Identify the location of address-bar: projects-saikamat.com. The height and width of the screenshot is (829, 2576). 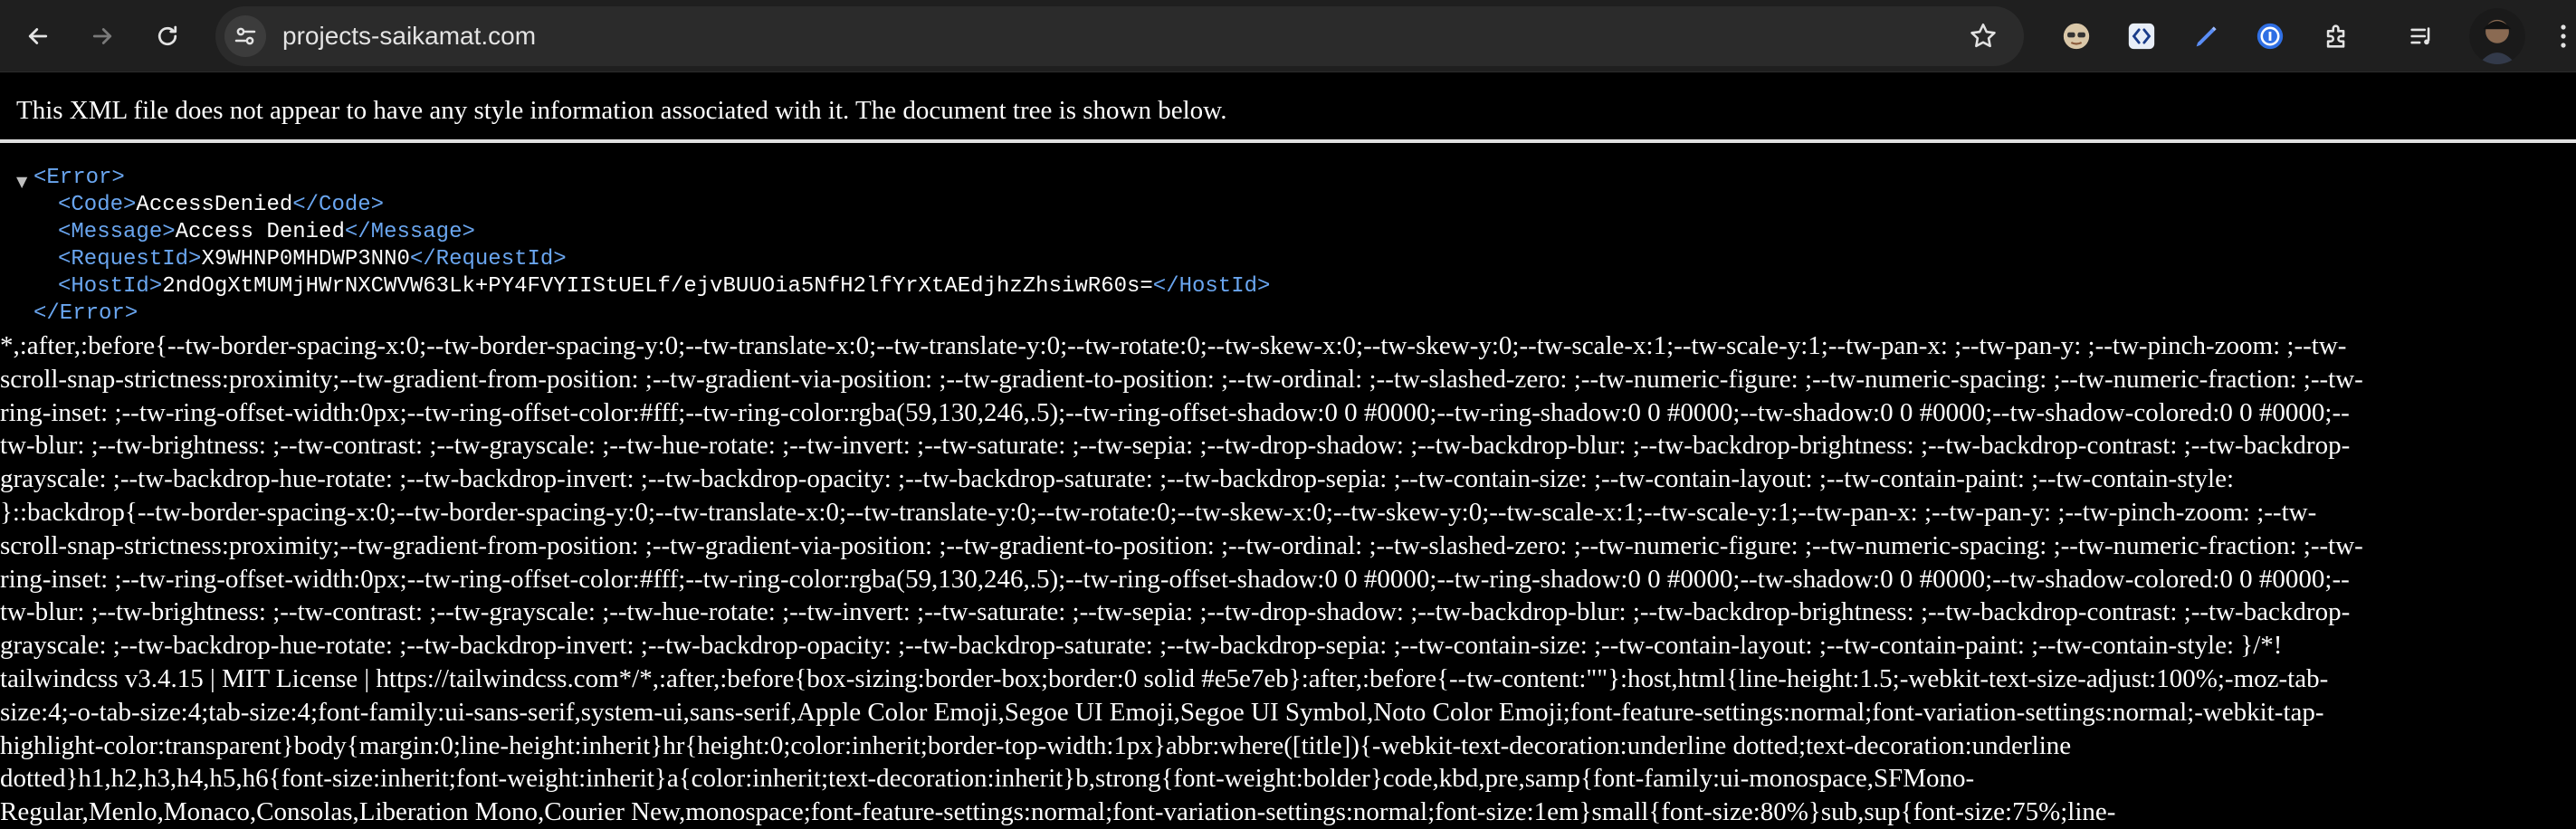
(1119, 36).